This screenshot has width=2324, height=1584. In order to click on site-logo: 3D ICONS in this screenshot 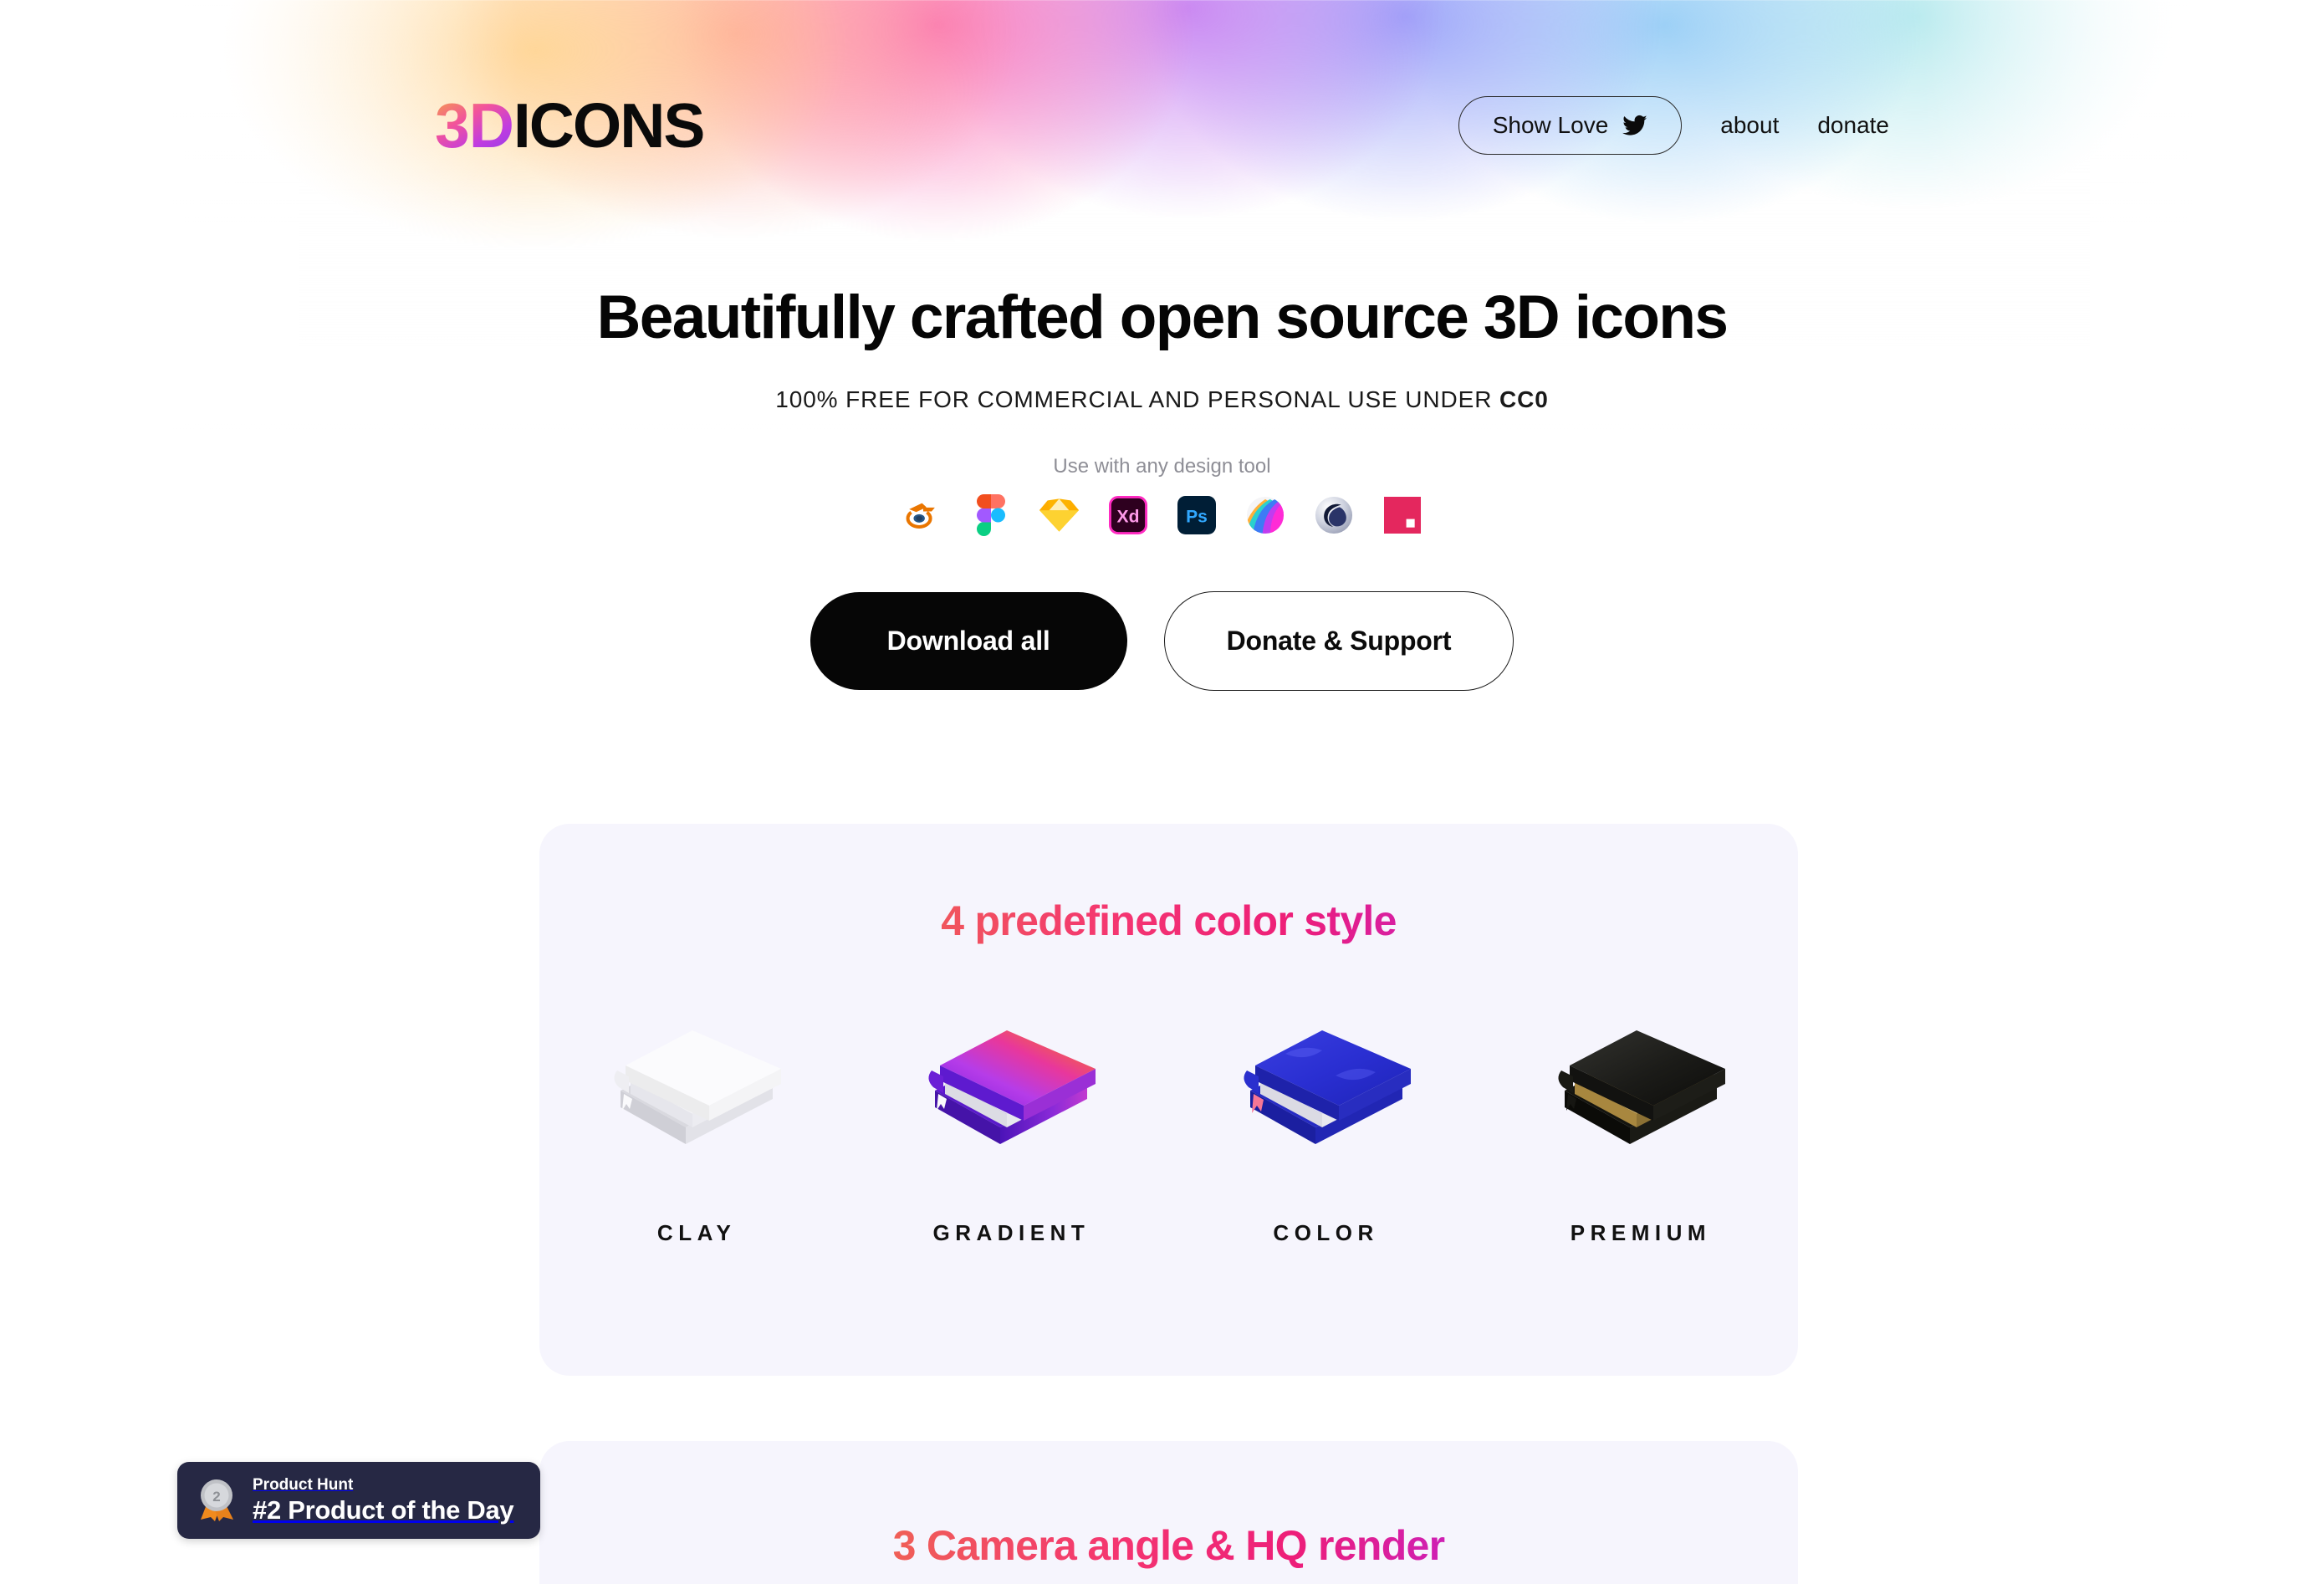, I will do `click(570, 125)`.